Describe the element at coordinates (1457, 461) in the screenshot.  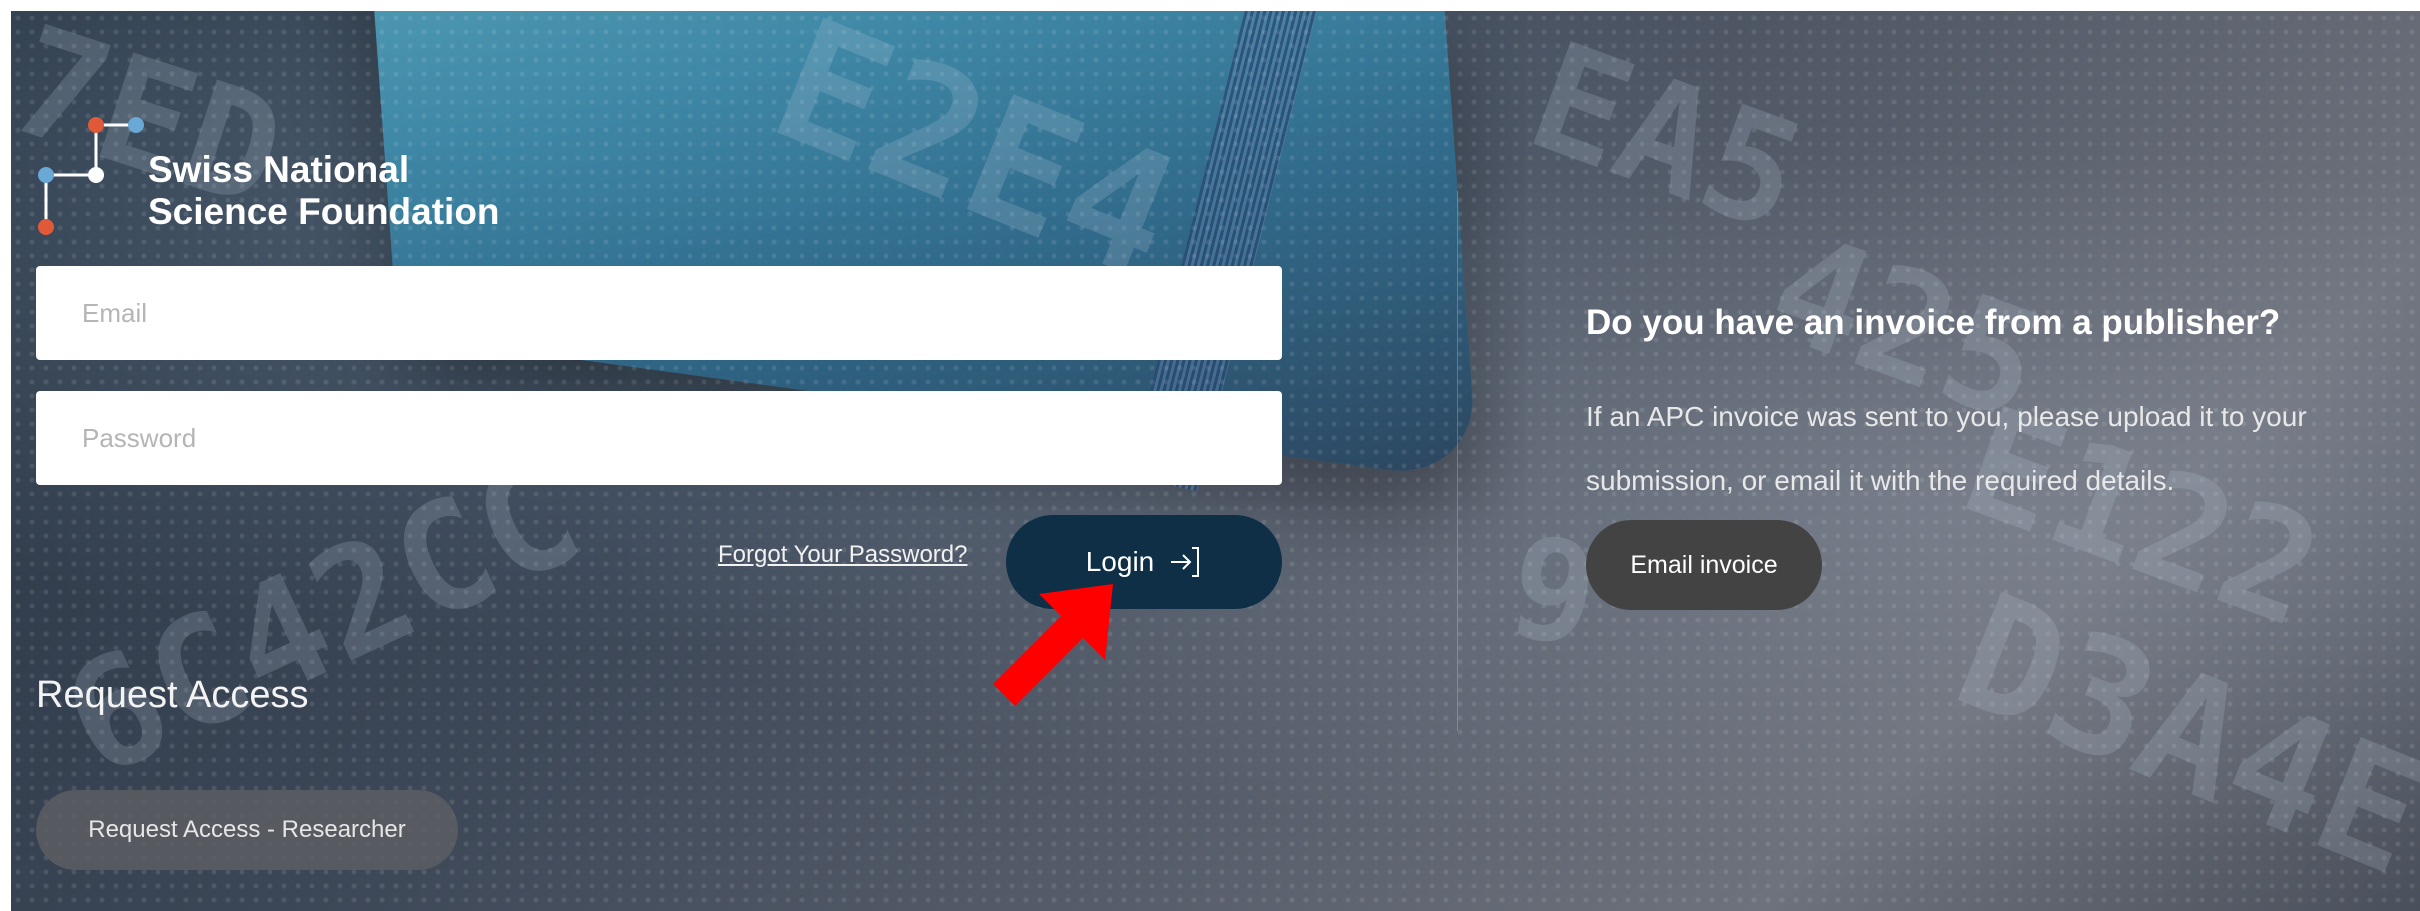
I see `panel-divider` at that location.